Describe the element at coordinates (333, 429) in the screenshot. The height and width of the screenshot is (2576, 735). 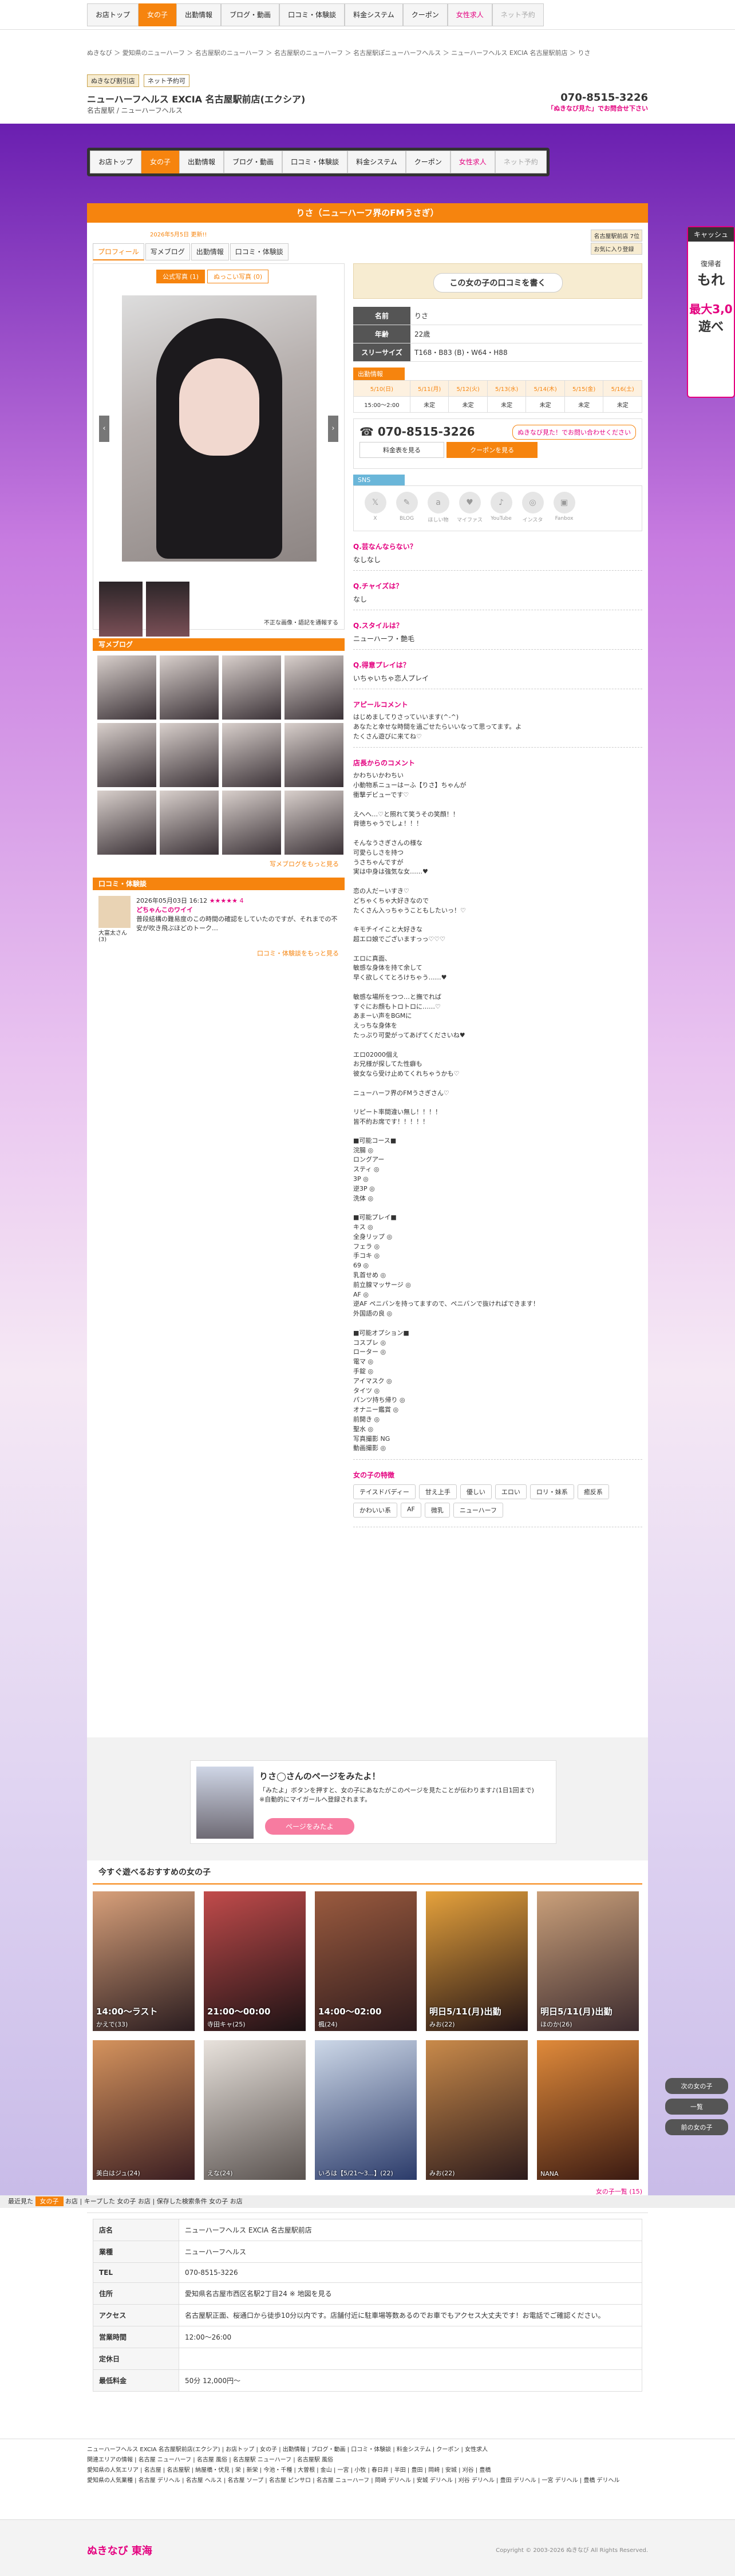
I see `next-photo-arrow-icon: ›` at that location.